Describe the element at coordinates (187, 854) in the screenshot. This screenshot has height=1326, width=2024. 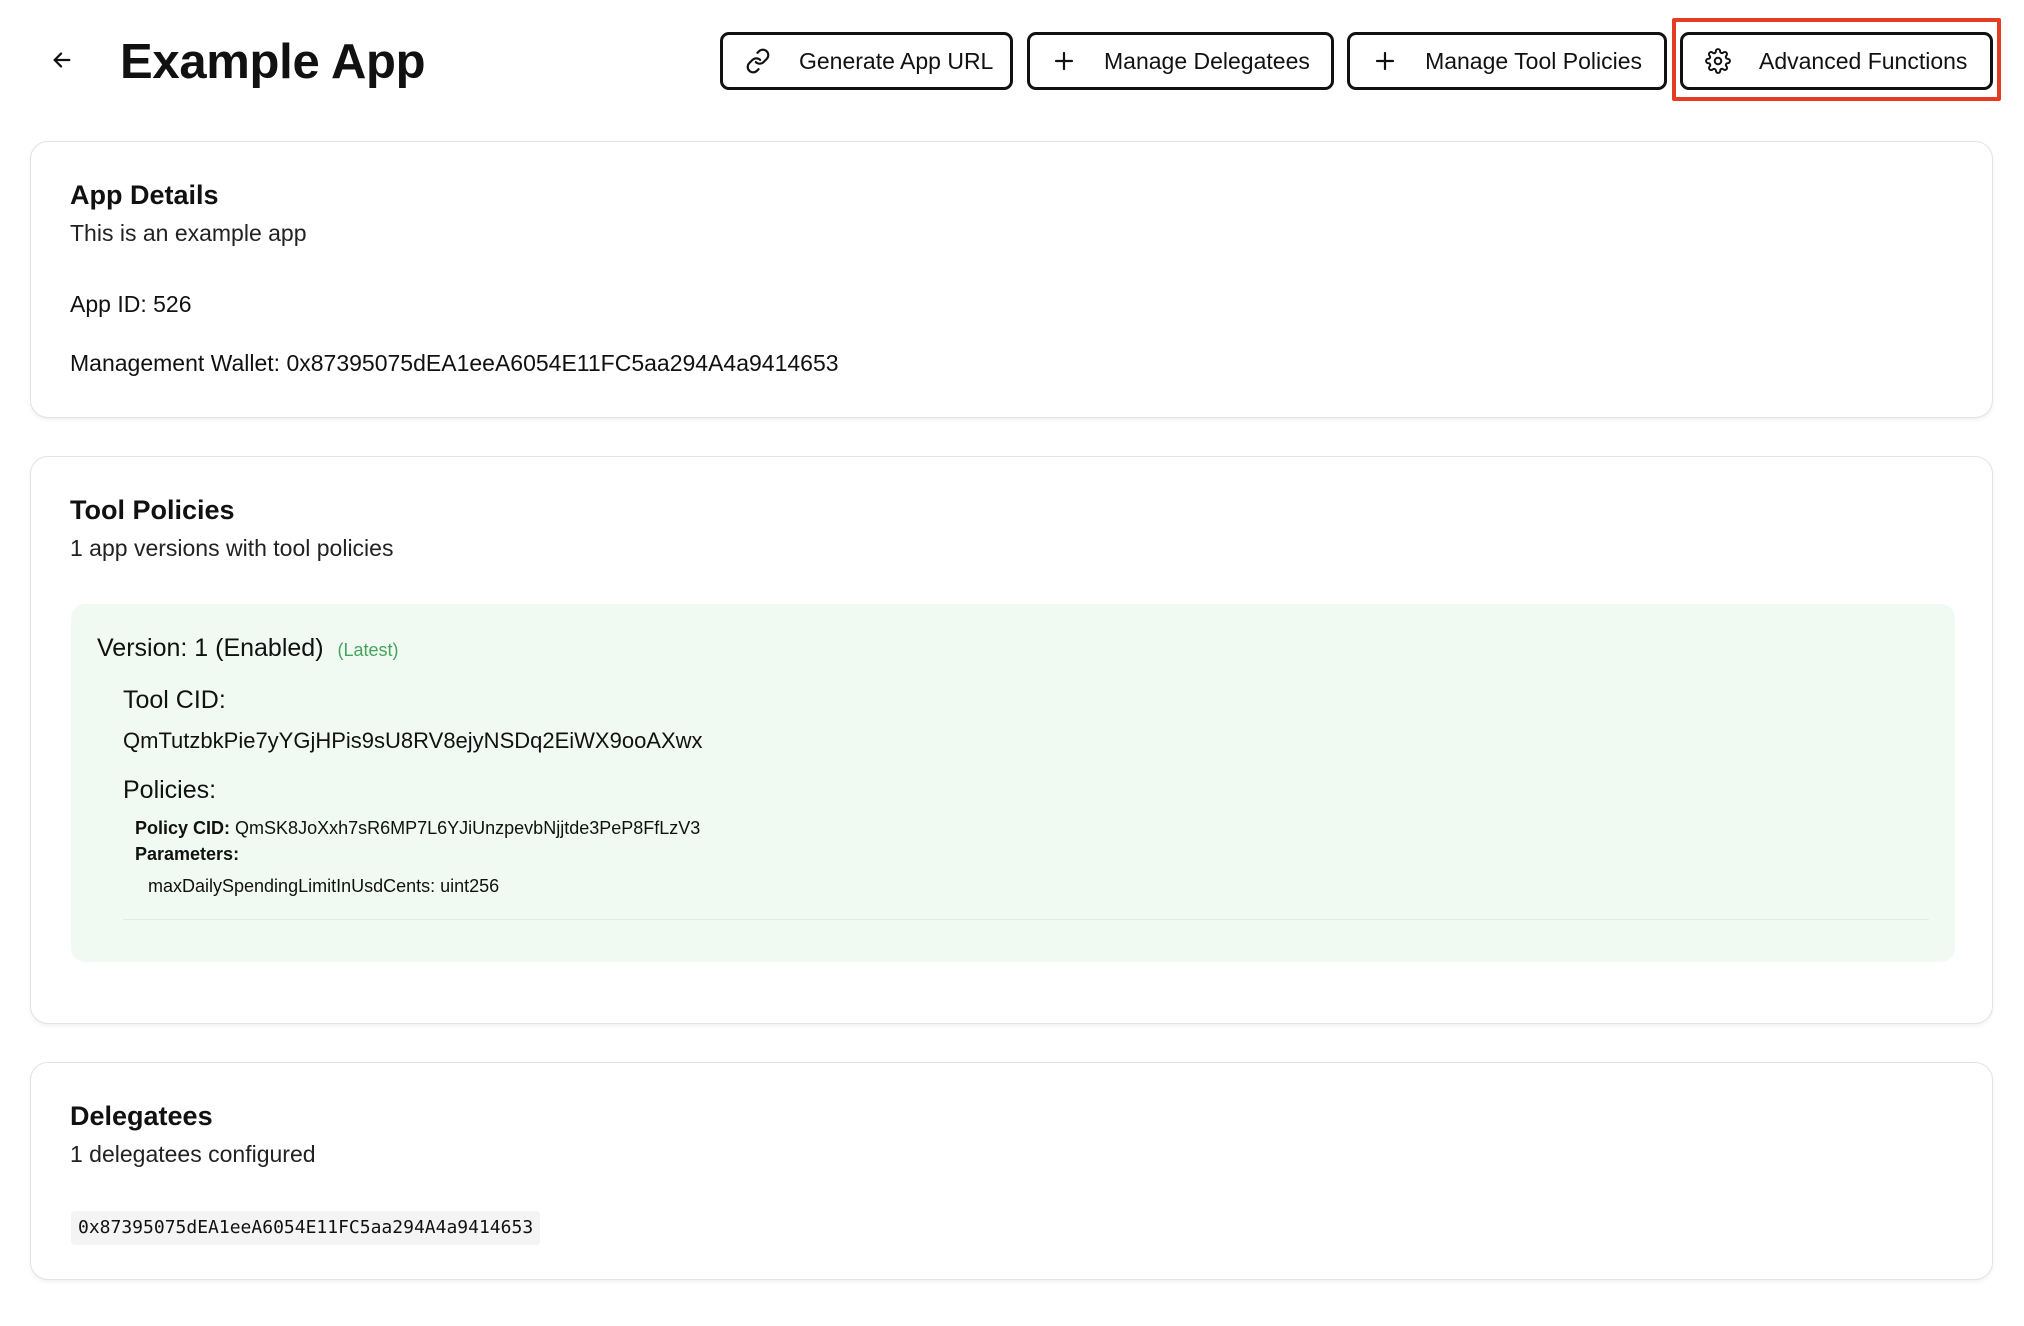
I see `parameters-label: Parameters:` at that location.